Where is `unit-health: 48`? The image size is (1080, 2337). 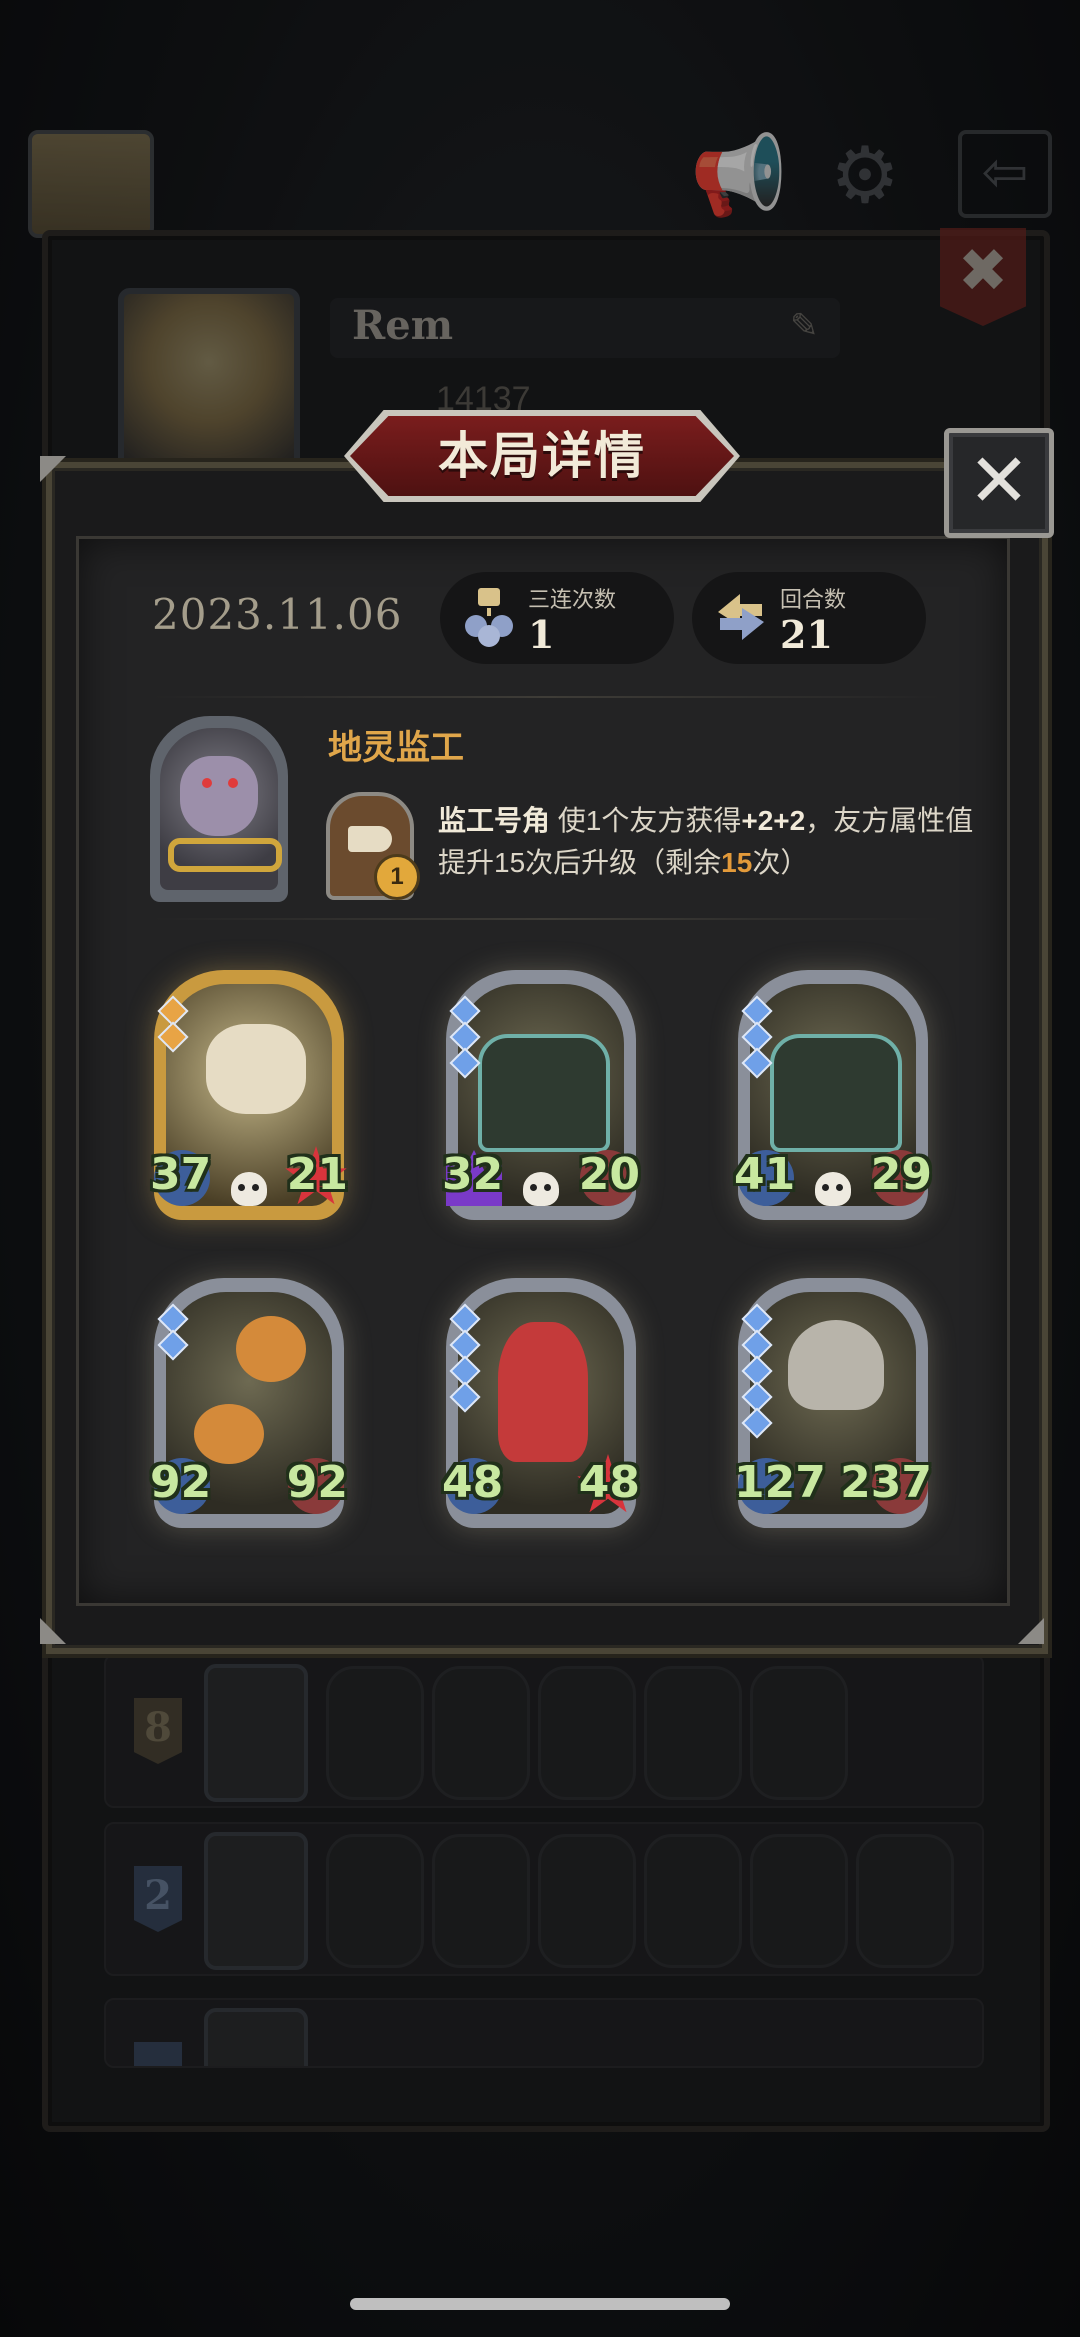 unit-health: 48 is located at coordinates (609, 1482).